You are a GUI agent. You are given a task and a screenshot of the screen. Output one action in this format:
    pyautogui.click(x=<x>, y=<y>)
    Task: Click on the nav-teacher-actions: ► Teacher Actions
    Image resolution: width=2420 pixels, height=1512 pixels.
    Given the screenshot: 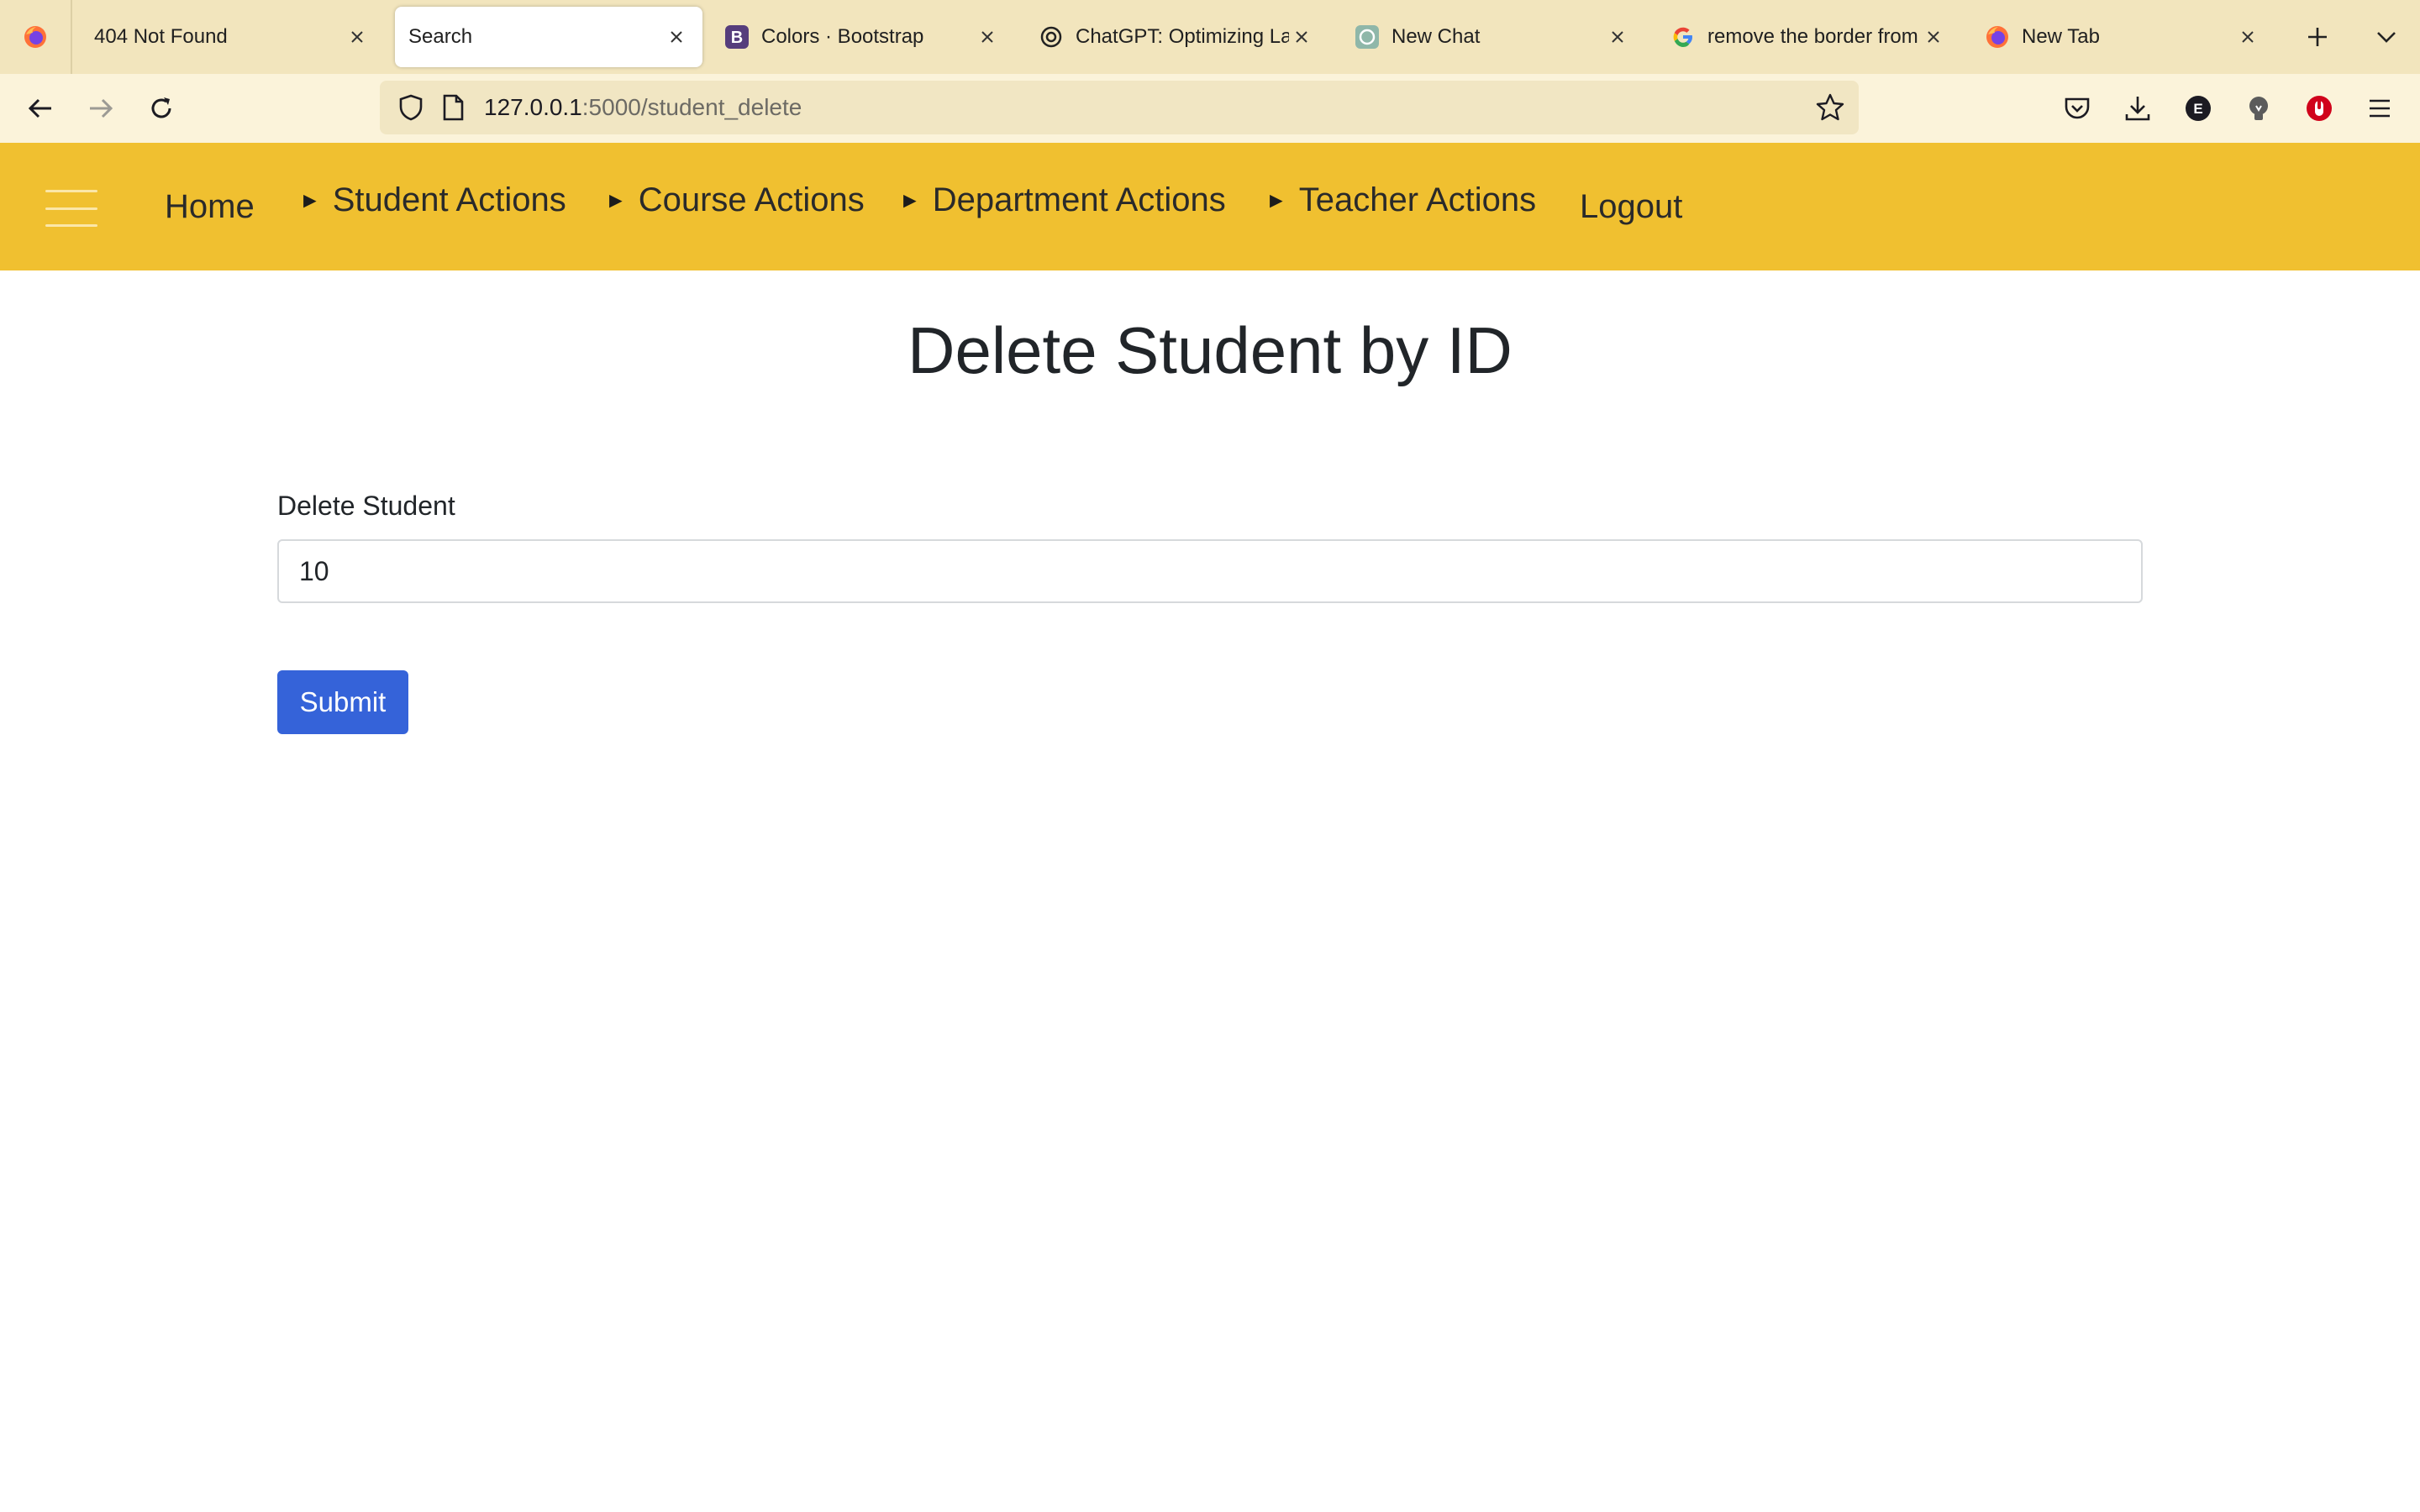 What is the action you would take?
    pyautogui.click(x=1401, y=200)
    